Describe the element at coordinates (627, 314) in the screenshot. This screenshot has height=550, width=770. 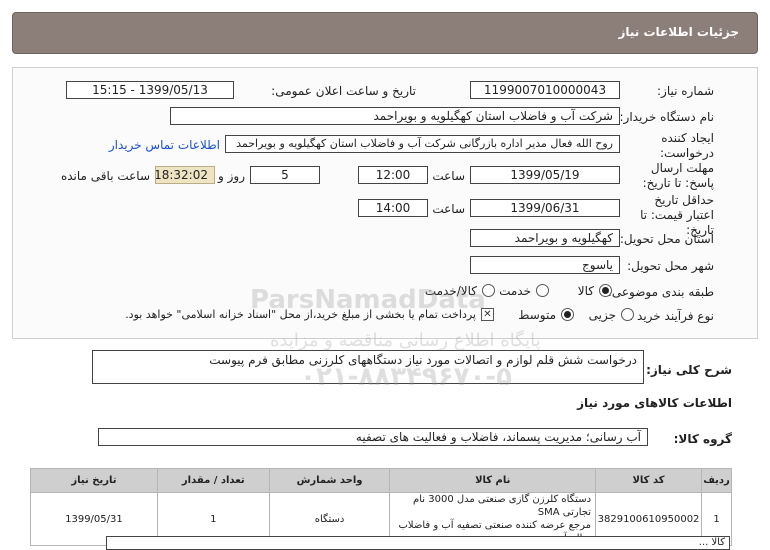
I see `process-radio-minor` at that location.